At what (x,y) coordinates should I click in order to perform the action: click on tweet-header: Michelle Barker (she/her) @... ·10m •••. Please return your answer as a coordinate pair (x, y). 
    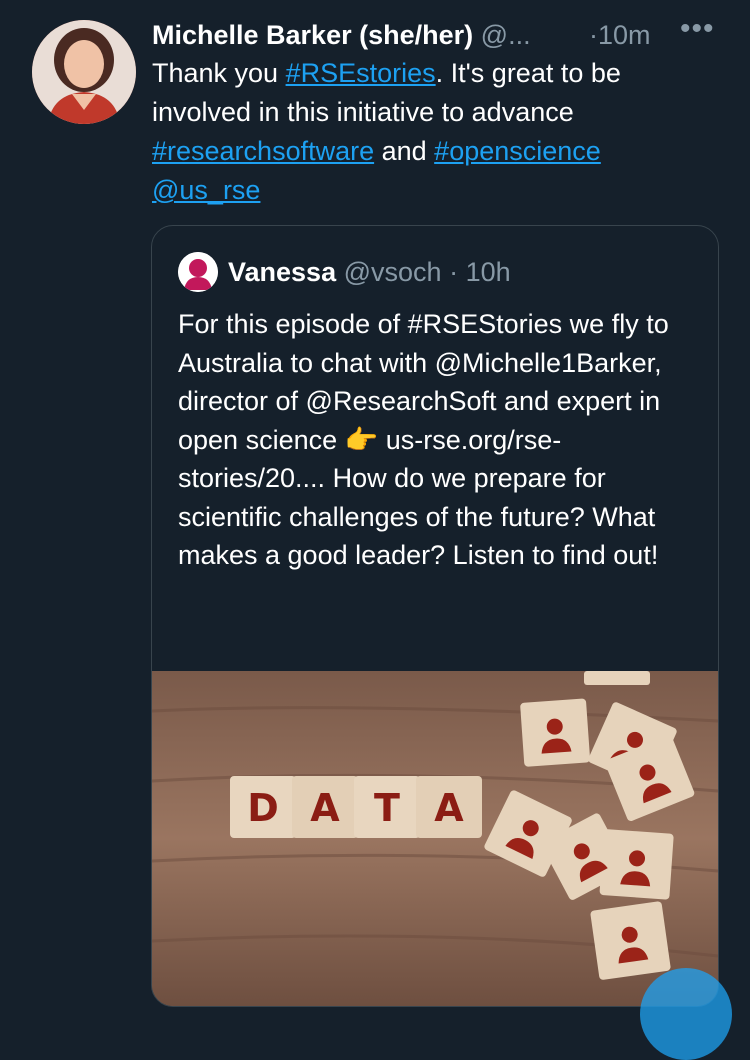
    Looking at the image, I should click on (438, 33).